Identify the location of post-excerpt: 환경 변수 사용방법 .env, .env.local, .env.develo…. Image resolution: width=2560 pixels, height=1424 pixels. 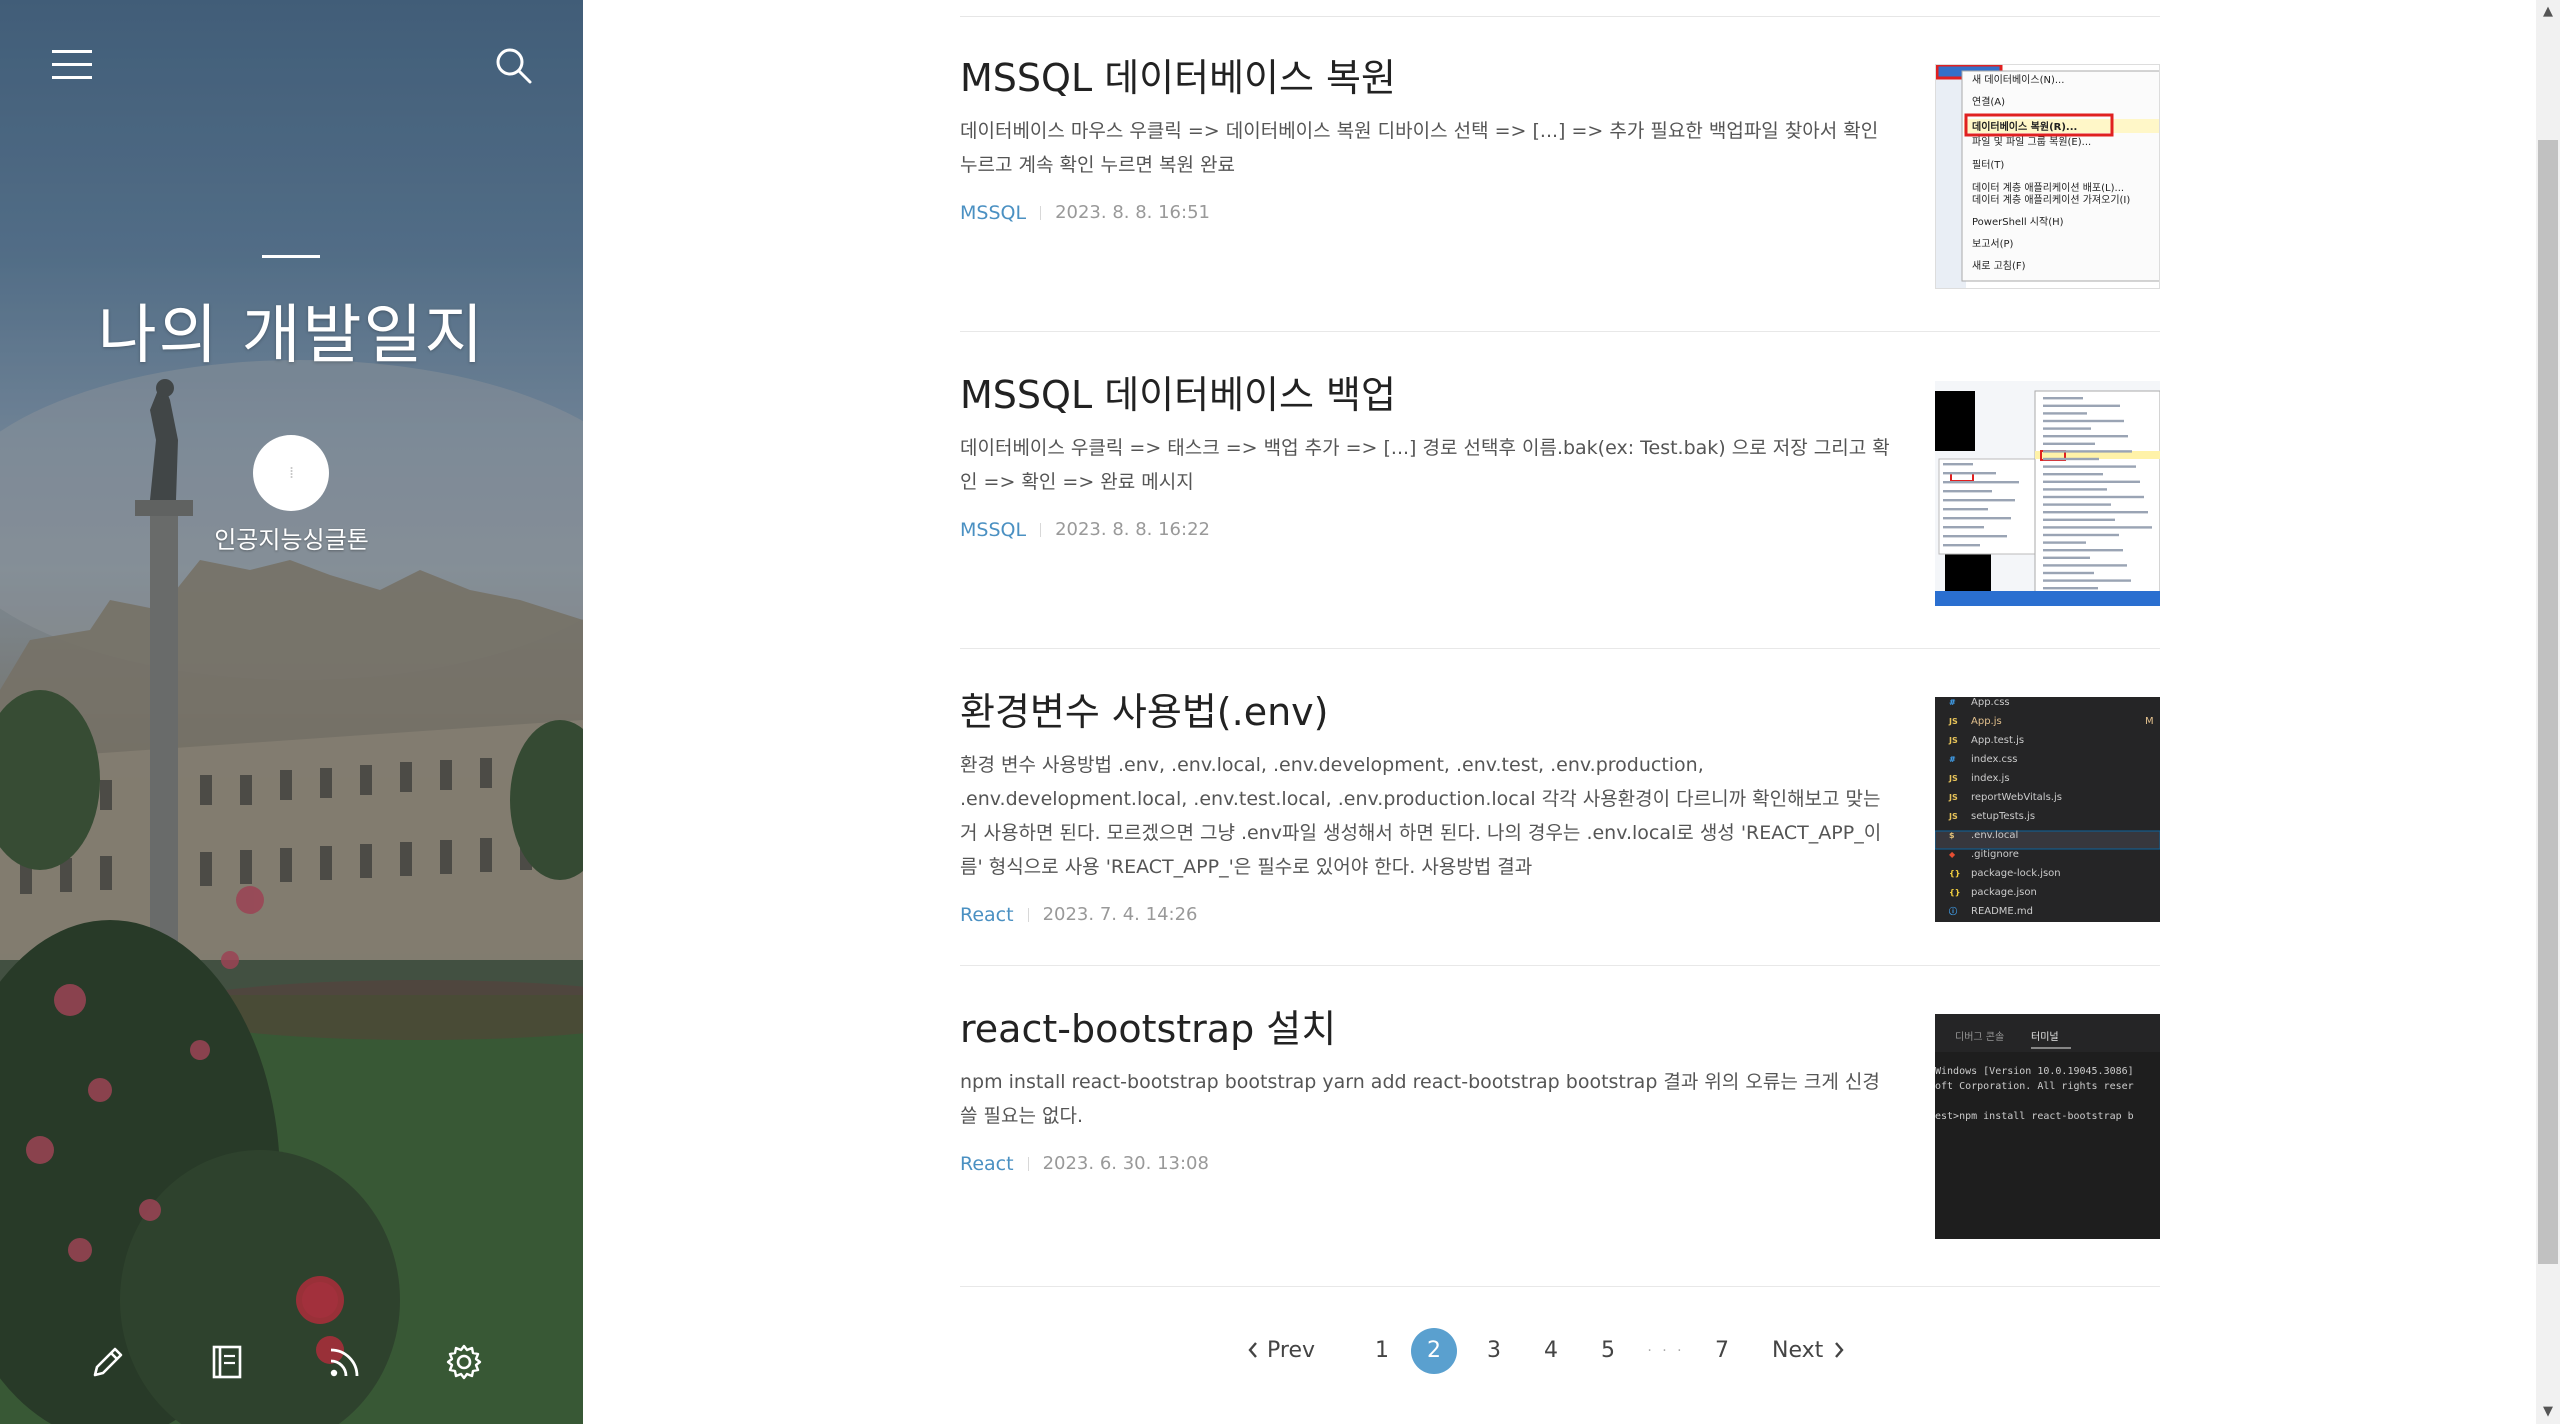
(1427, 816).